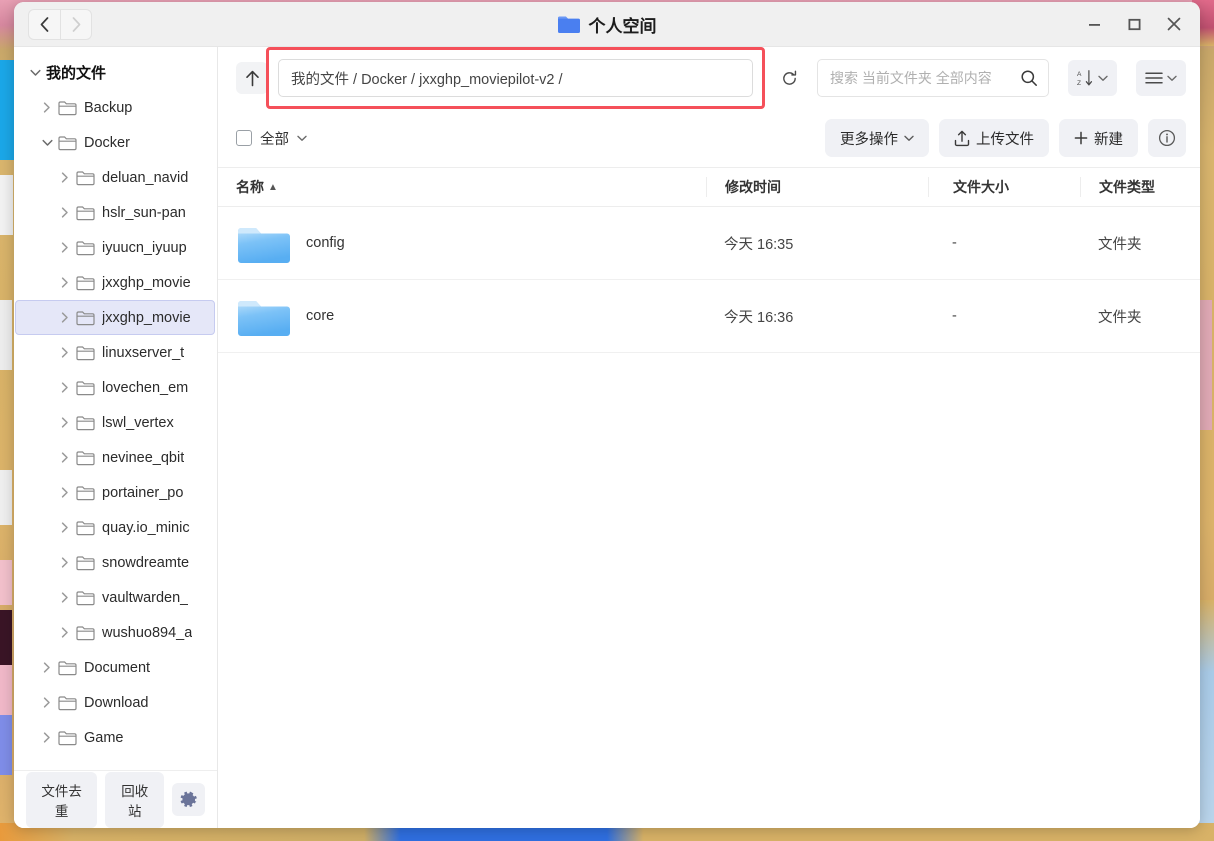  Describe the element at coordinates (1098, 138) in the screenshot. I see `new-button: 新建` at that location.